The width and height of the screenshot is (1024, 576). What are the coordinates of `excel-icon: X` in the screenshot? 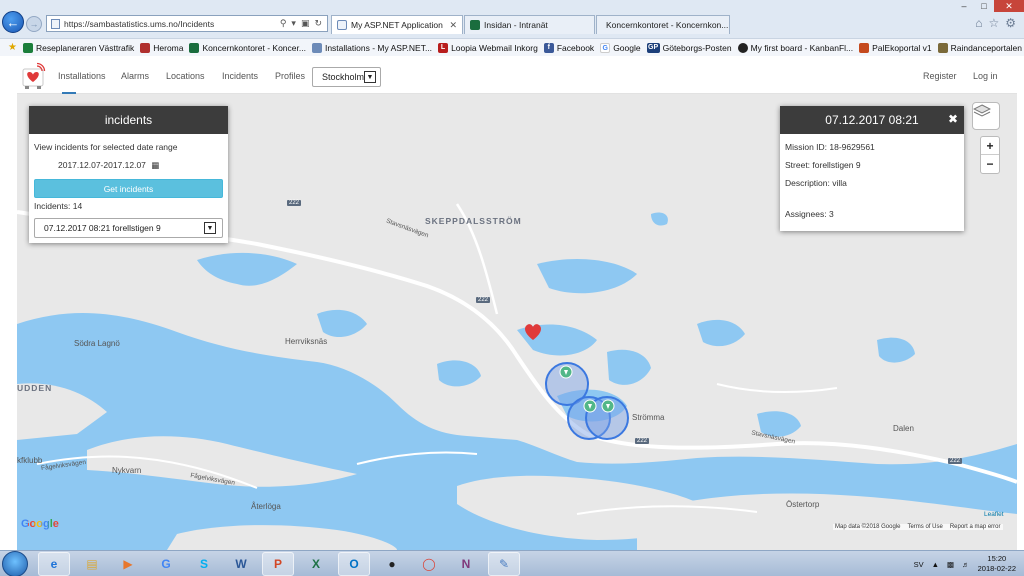 It's located at (316, 564).